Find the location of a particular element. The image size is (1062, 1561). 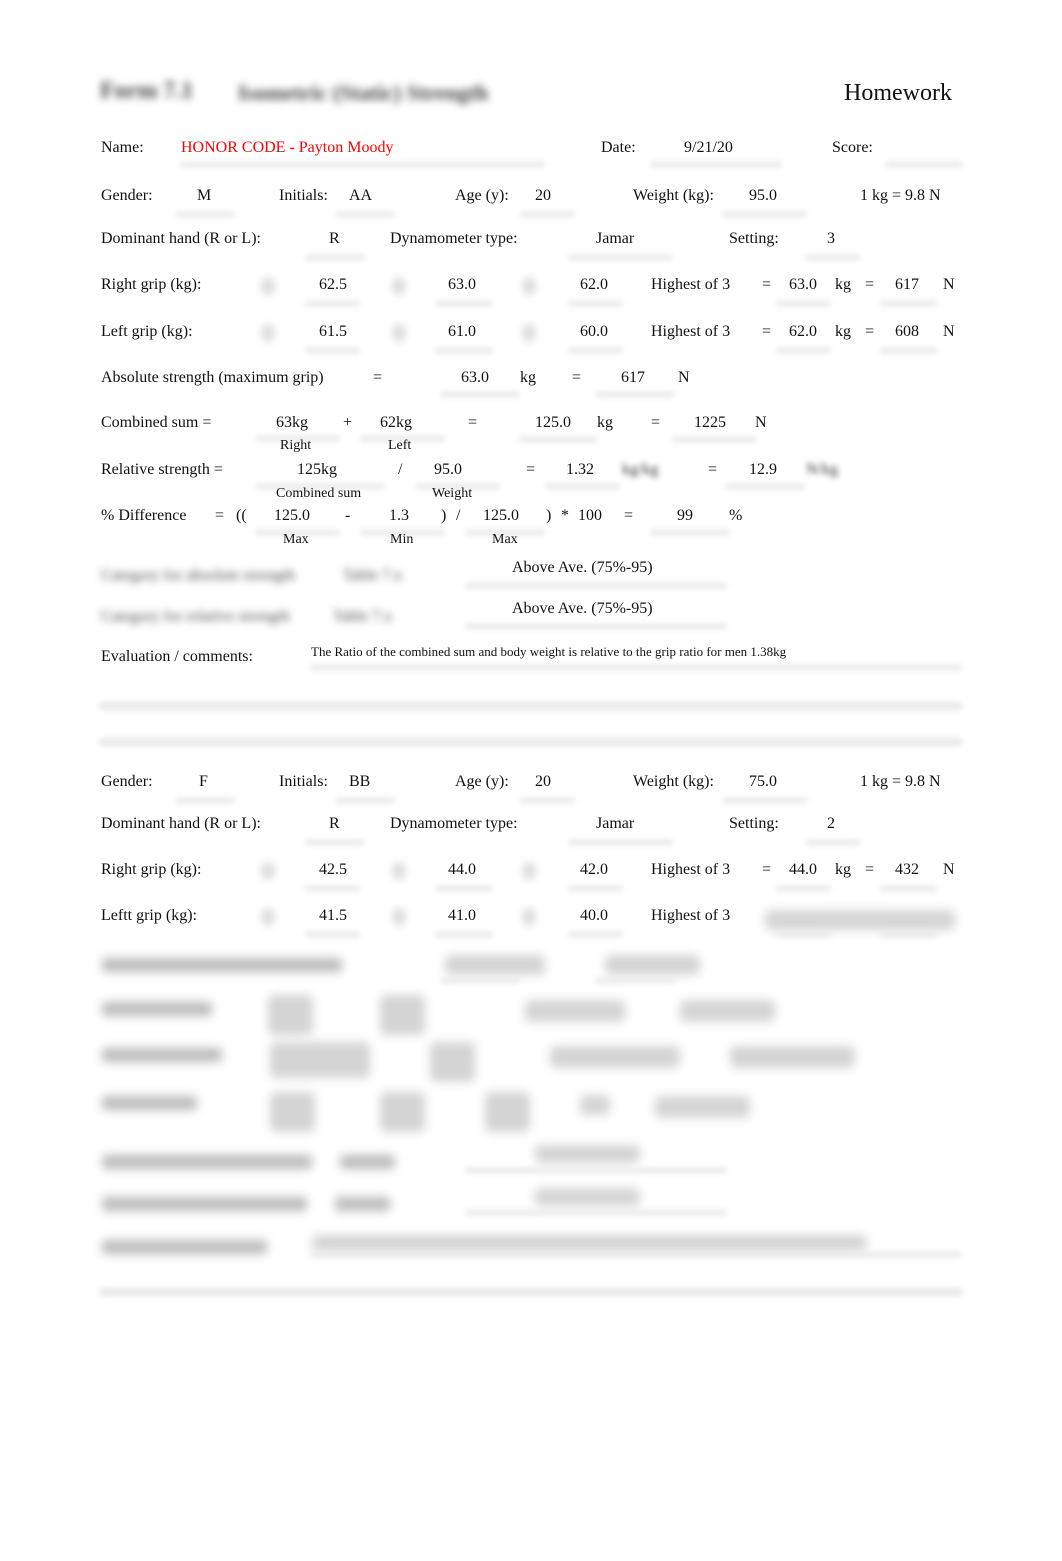

redacted-evaluation-comment is located at coordinates (589, 1243).